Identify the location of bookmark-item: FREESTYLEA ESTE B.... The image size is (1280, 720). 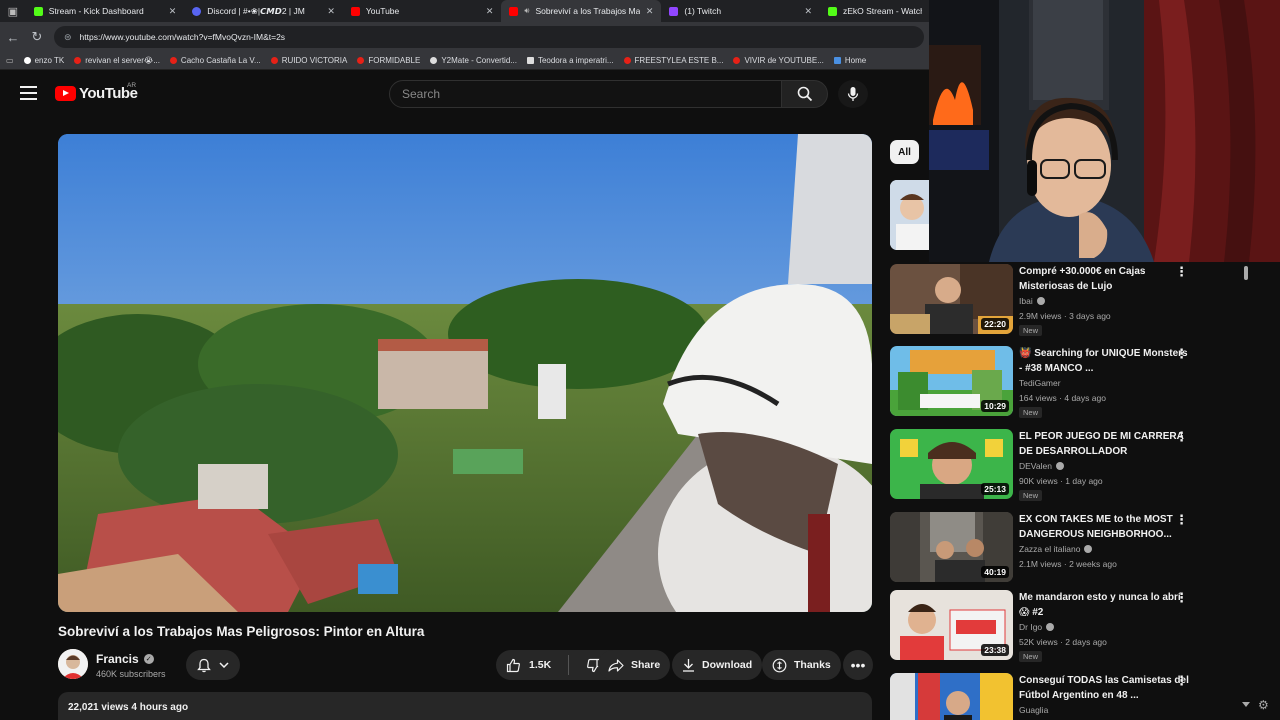
(673, 60).